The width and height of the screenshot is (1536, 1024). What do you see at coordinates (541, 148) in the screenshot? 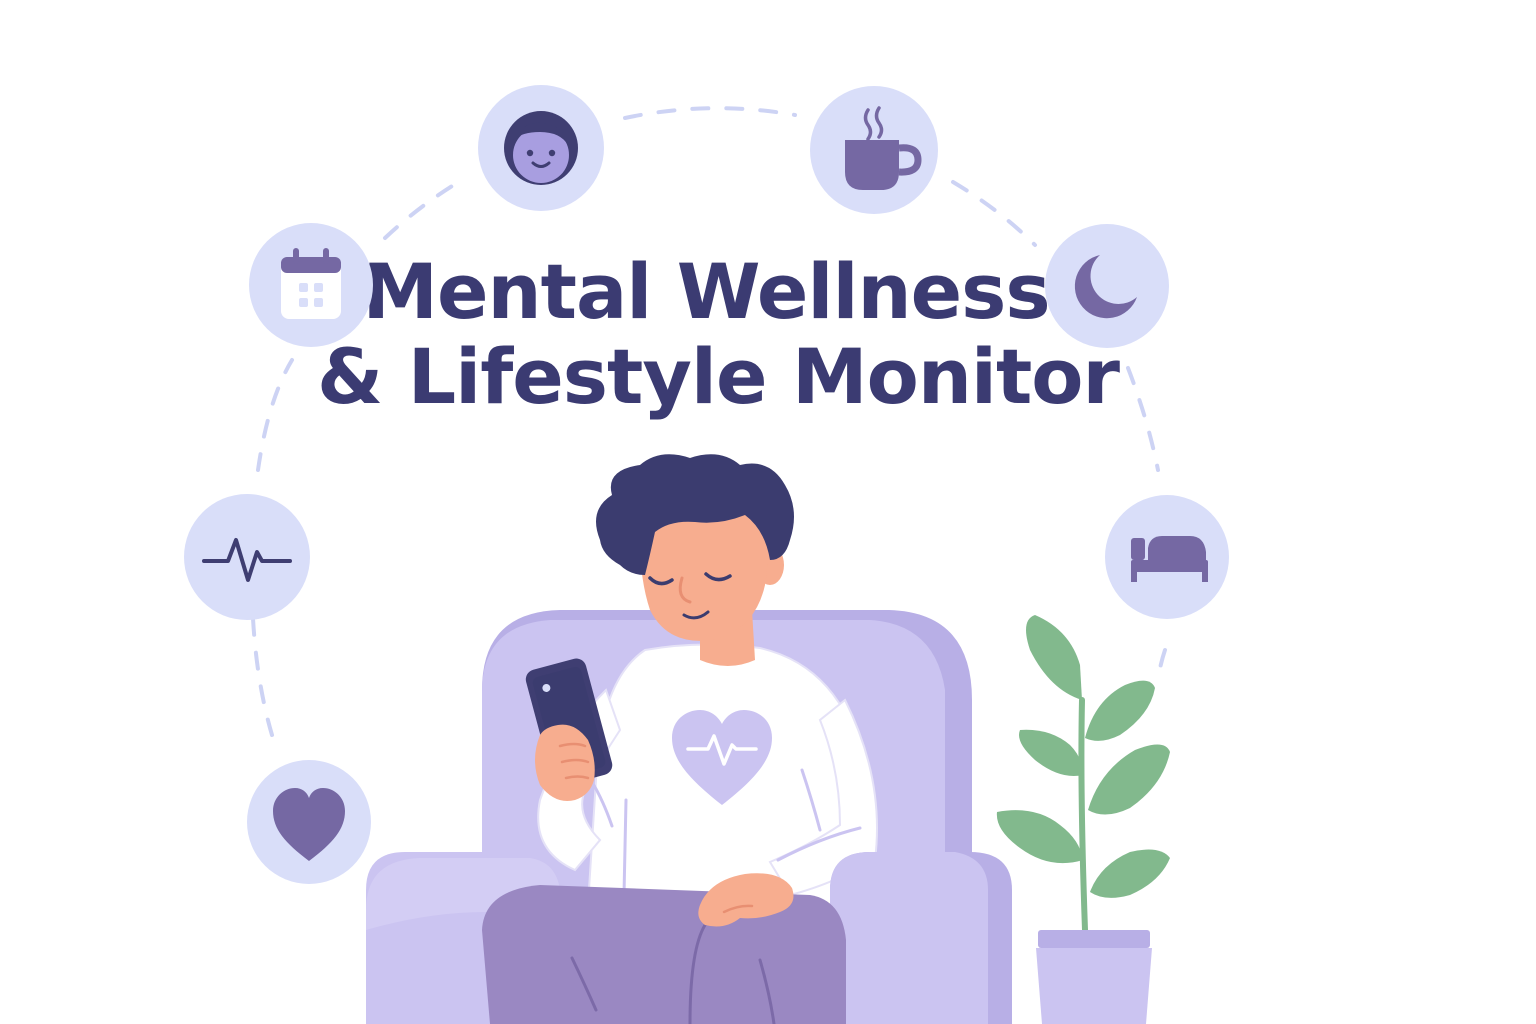
I see `face-icon` at bounding box center [541, 148].